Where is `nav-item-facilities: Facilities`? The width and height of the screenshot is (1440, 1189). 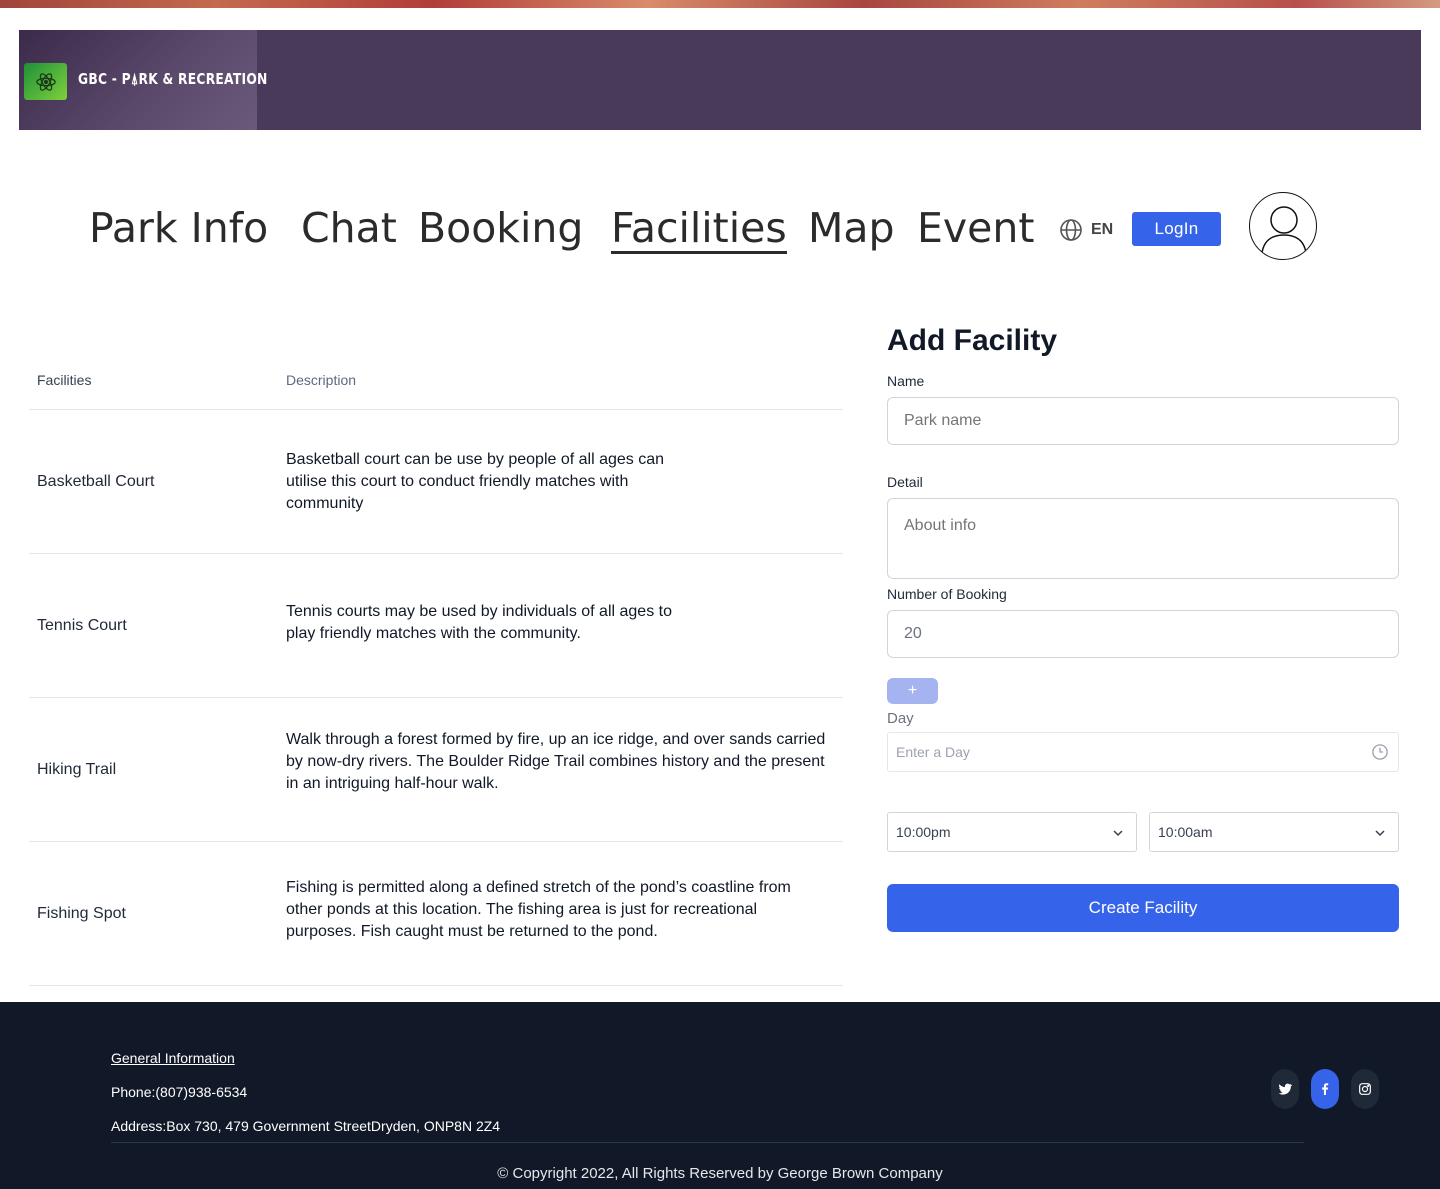
nav-item-facilities: Facilities is located at coordinates (699, 231).